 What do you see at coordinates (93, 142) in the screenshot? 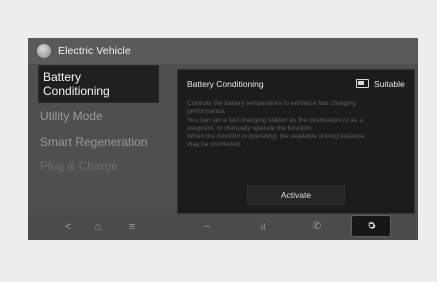
I see `sidebar-item-smart-regeneration: Smart Regeneration` at bounding box center [93, 142].